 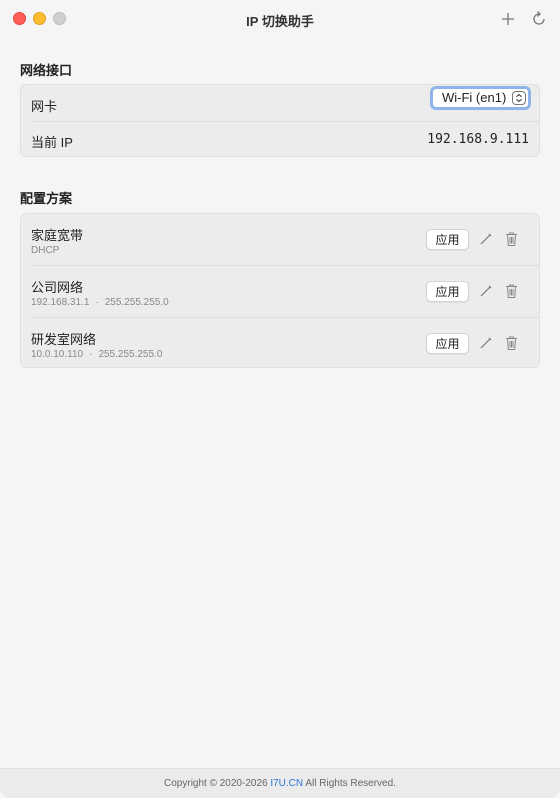 I want to click on current-ip-label: 当前 IP, so click(x=52, y=142).